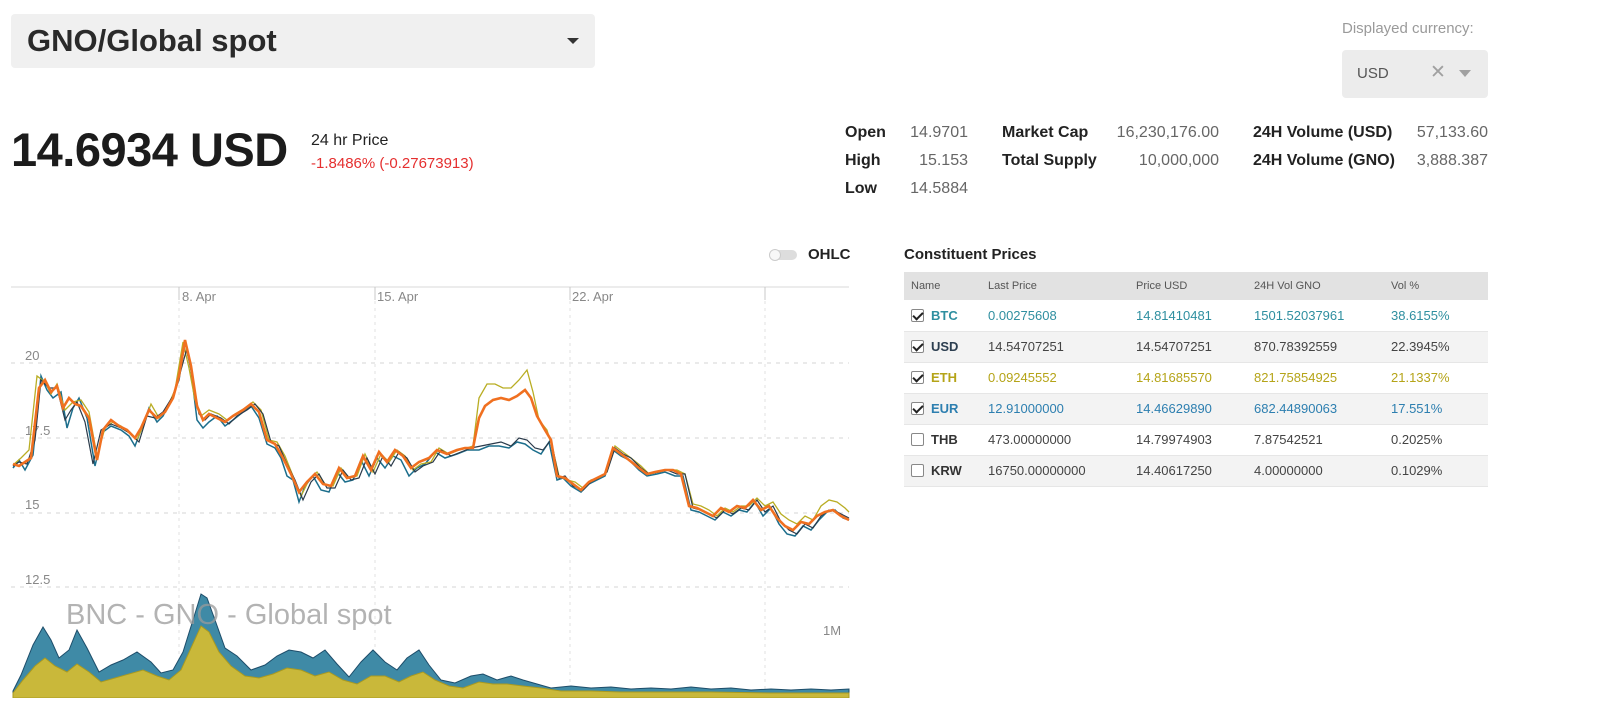  What do you see at coordinates (939, 188) in the screenshot?
I see `low-value: 14.5884` at bounding box center [939, 188].